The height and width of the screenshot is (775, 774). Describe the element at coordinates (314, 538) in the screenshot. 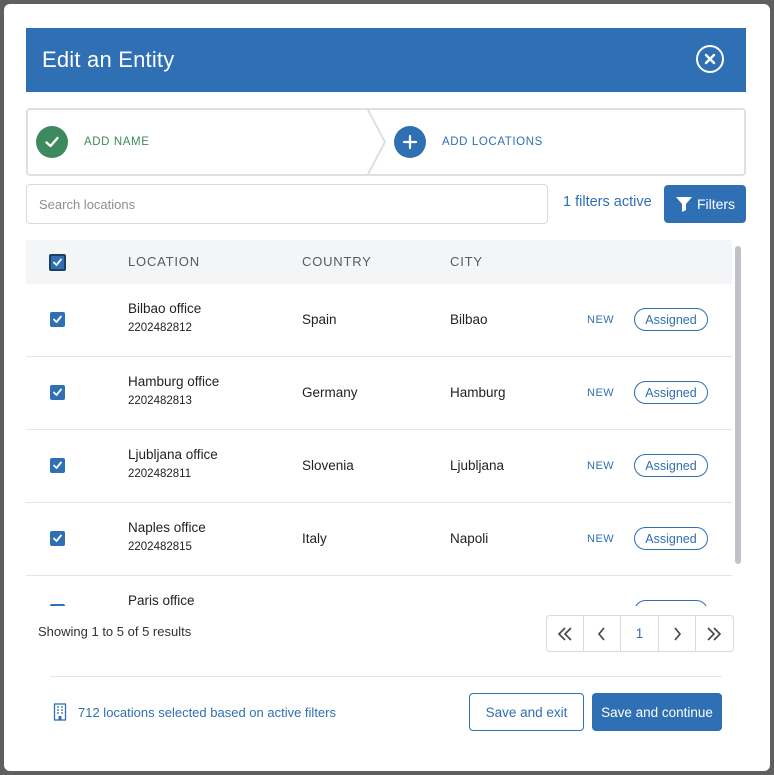

I see `location-country: Italy` at that location.